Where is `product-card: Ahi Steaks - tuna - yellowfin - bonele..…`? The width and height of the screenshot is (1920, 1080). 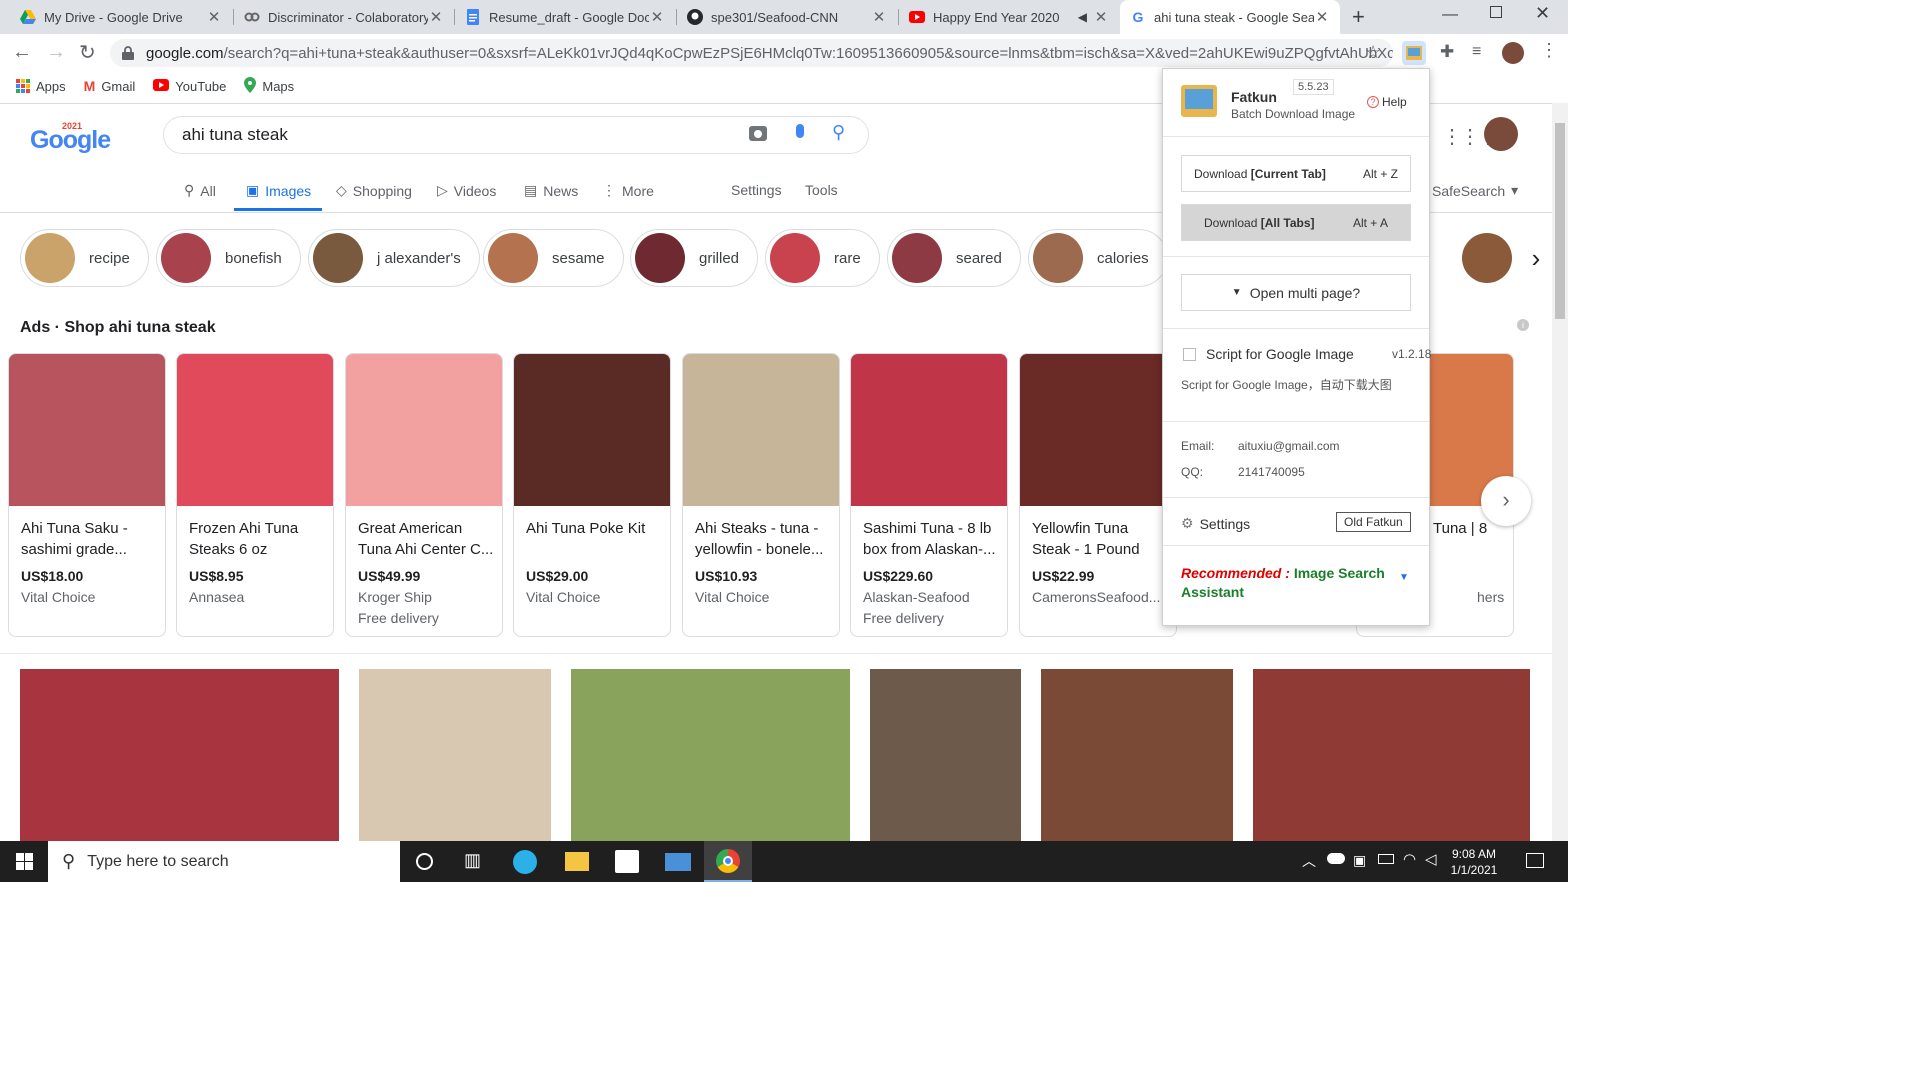
product-card: Ahi Steaks - tuna - yellowfin - bonele..… is located at coordinates (761, 495).